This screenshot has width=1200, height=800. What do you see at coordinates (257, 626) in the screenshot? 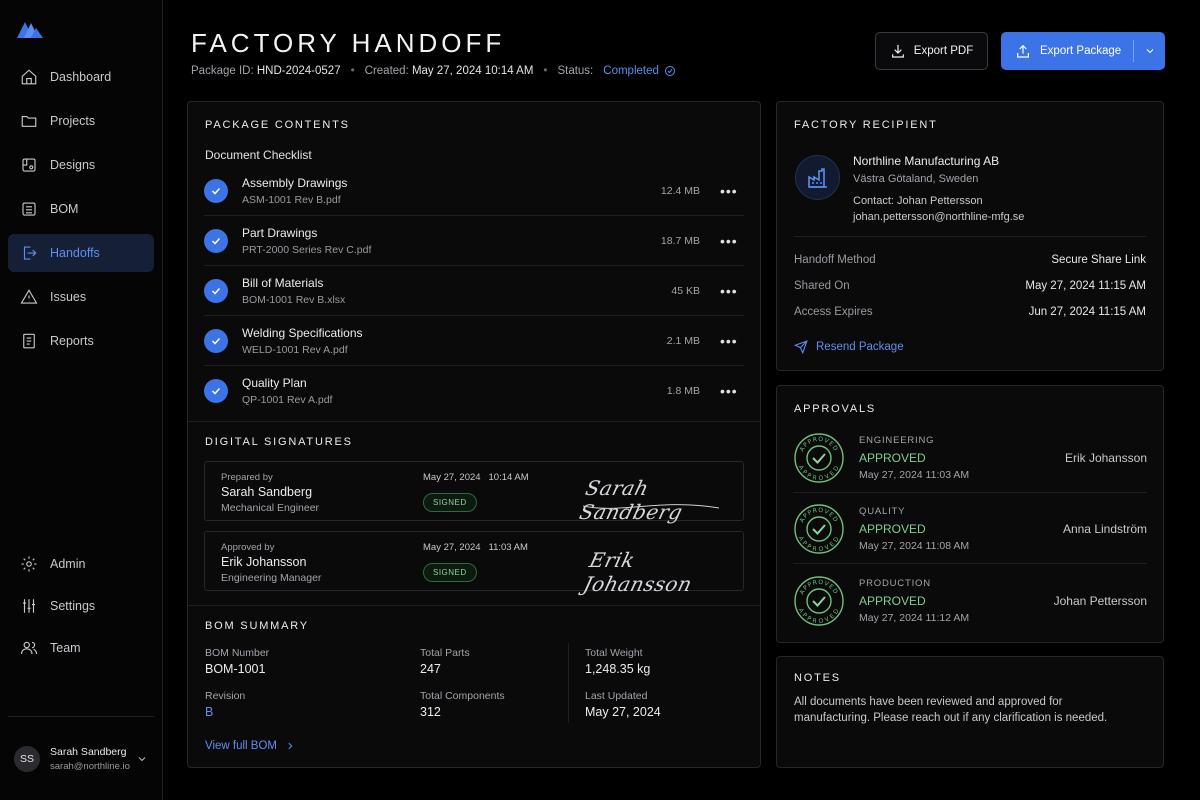
I see `bom-summary-title: BOM SUMMARY` at bounding box center [257, 626].